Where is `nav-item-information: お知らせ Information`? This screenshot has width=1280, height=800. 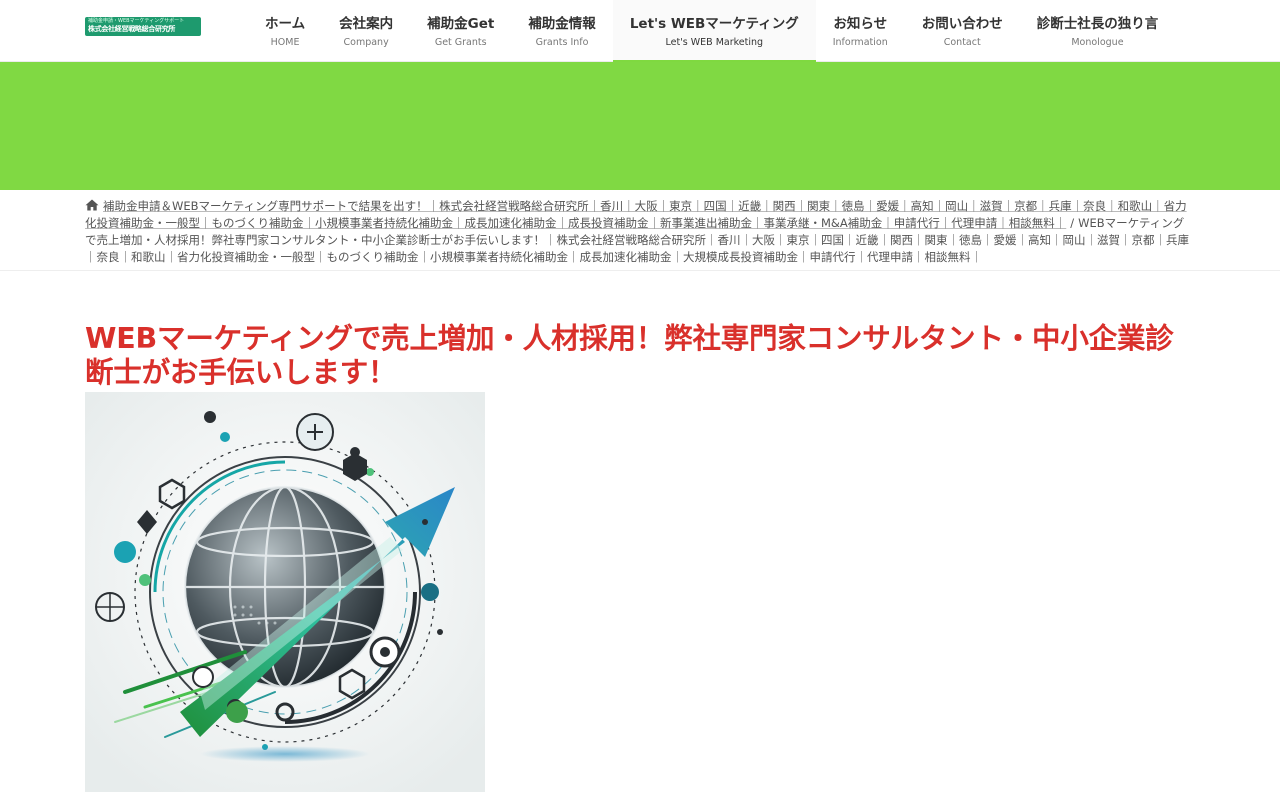 nav-item-information: お知らせ Information is located at coordinates (860, 31).